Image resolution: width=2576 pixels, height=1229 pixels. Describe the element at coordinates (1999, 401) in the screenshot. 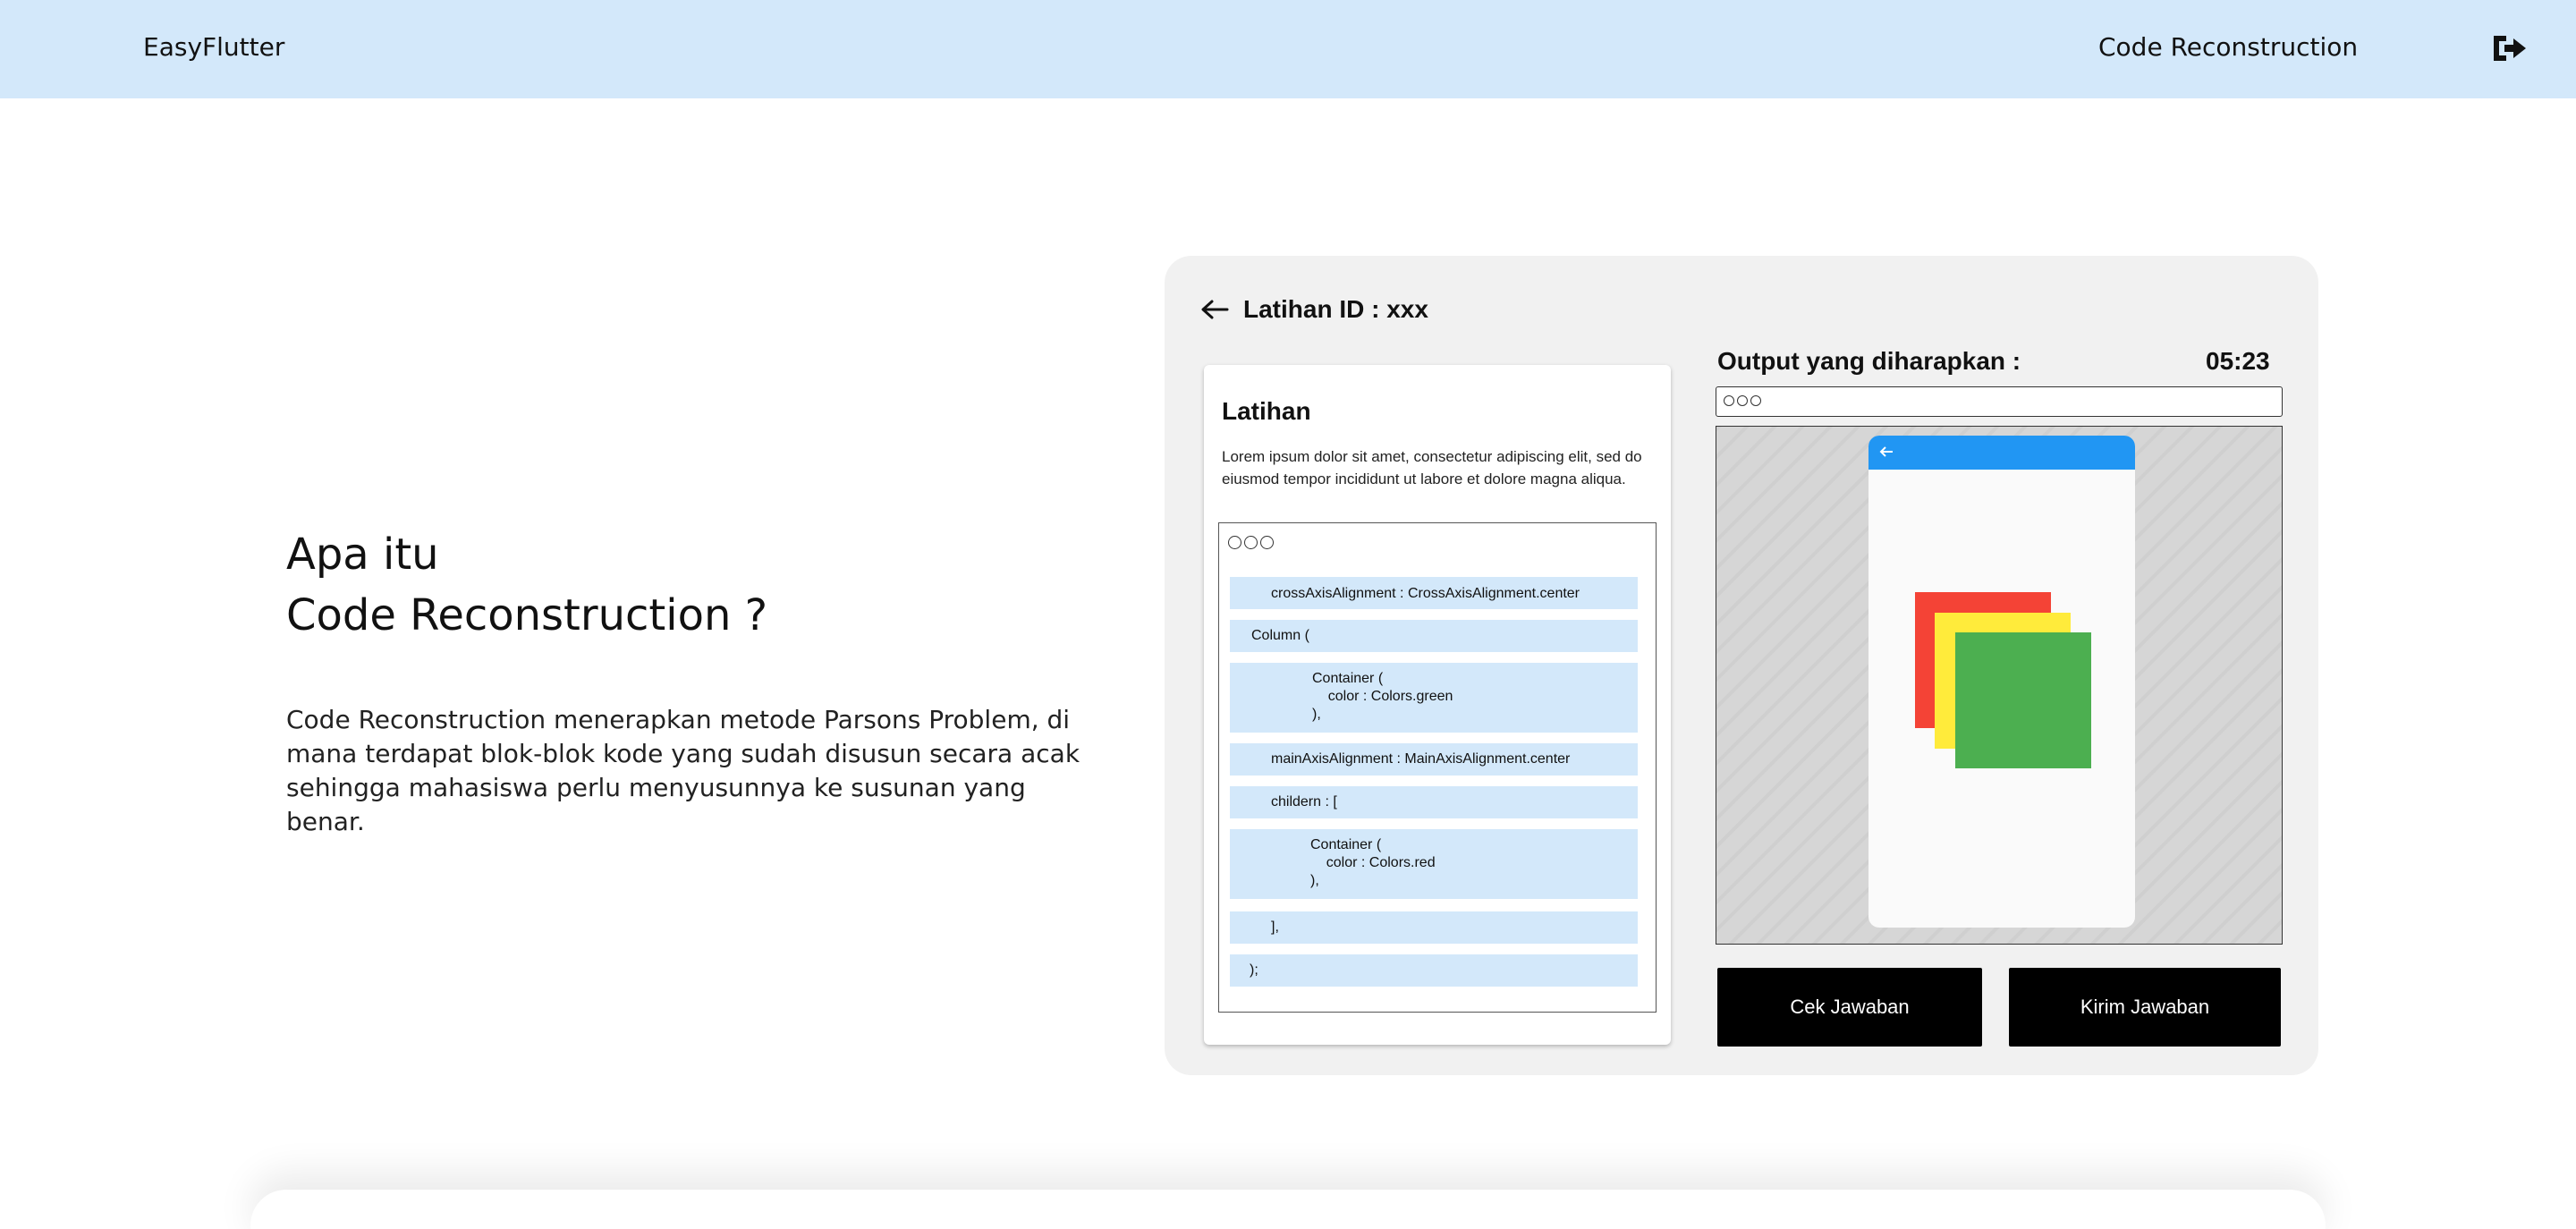

I see `output-window-bar` at that location.